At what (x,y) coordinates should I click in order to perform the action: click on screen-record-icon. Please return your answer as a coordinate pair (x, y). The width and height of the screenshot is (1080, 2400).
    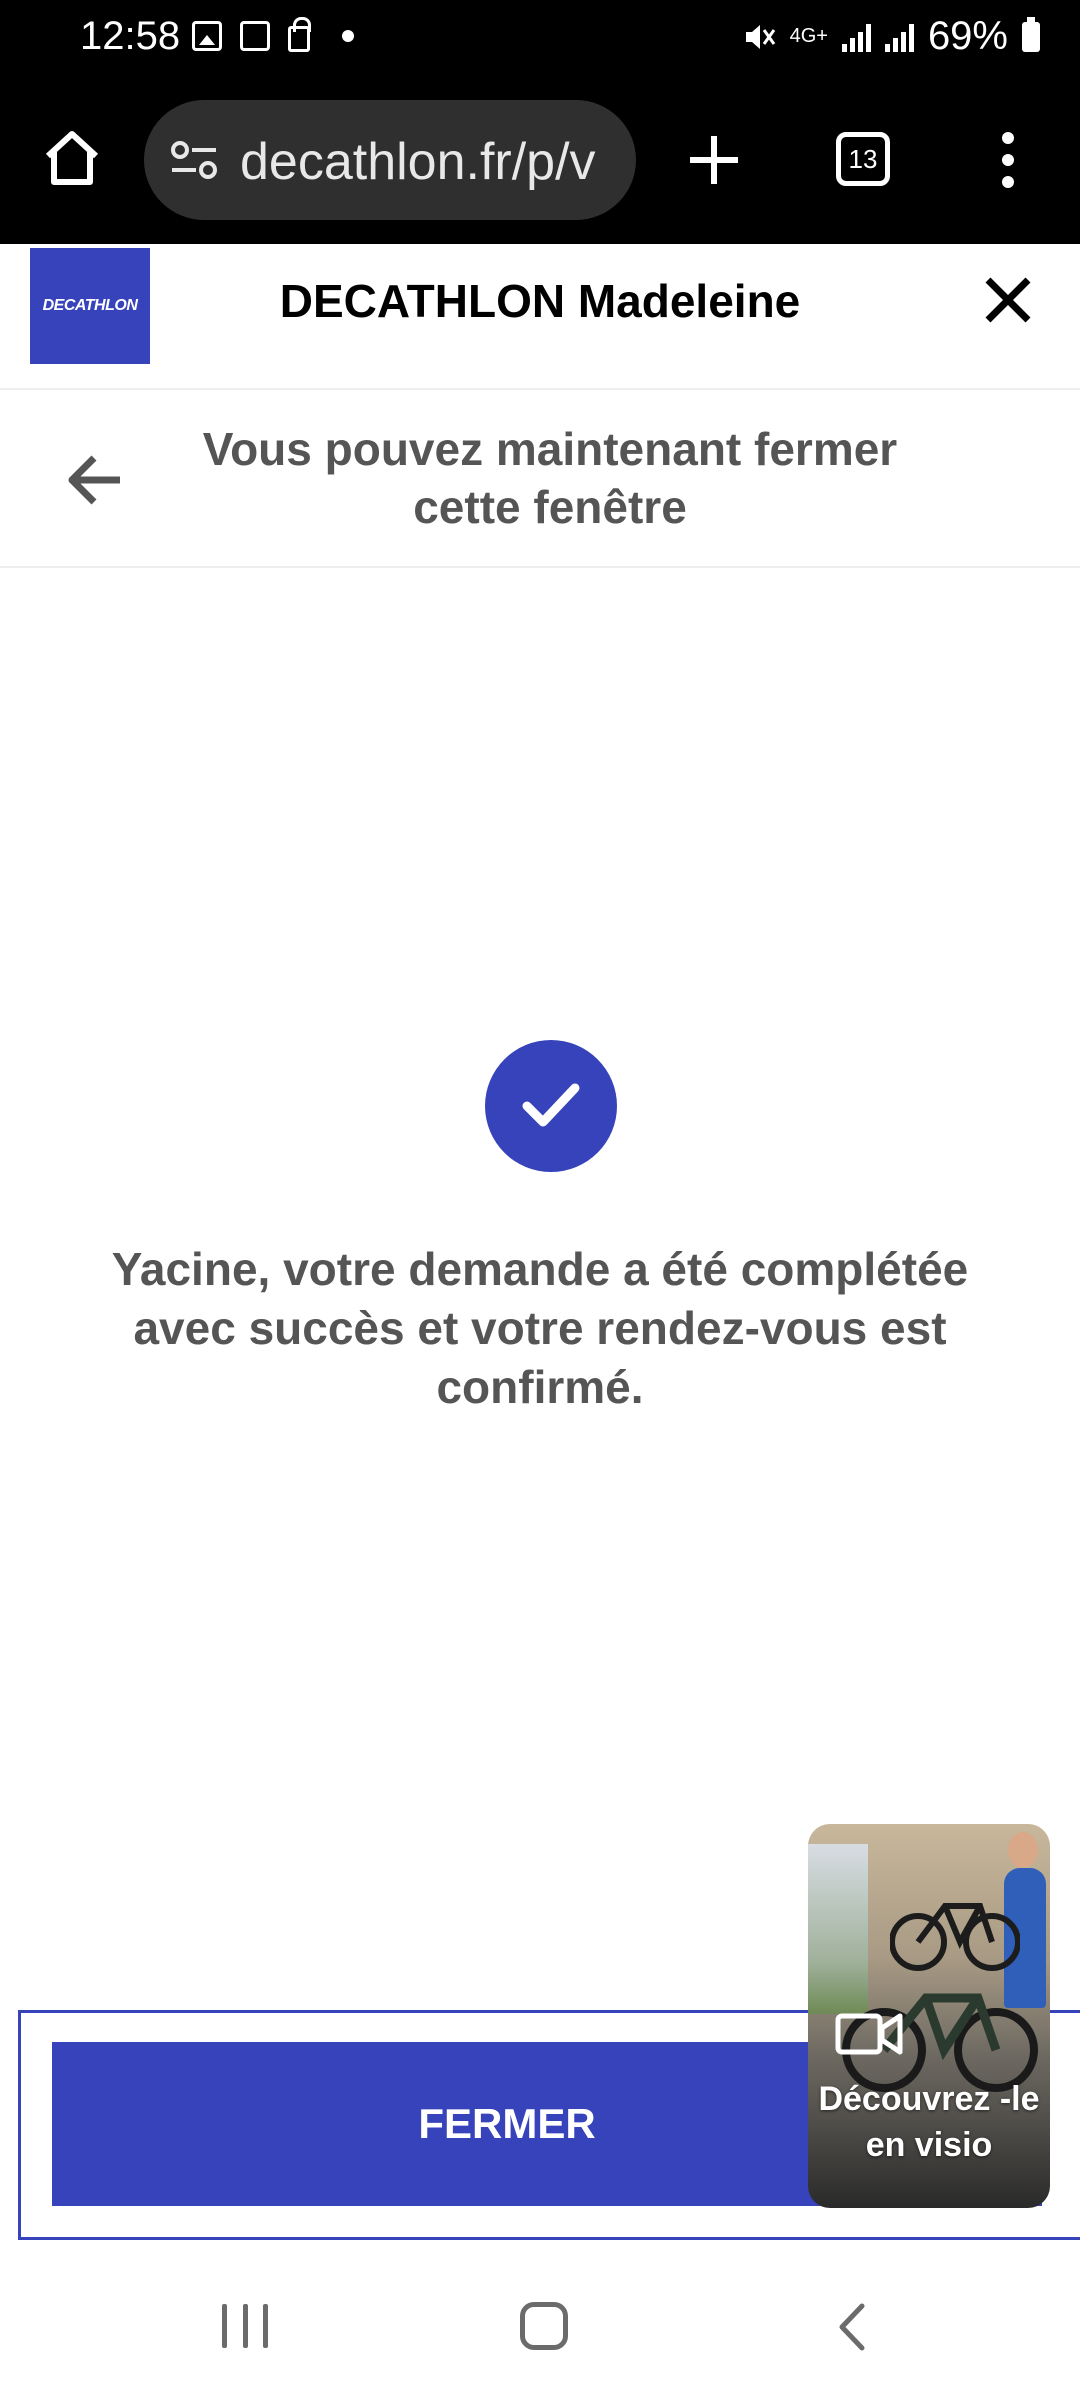
    Looking at the image, I should click on (255, 36).